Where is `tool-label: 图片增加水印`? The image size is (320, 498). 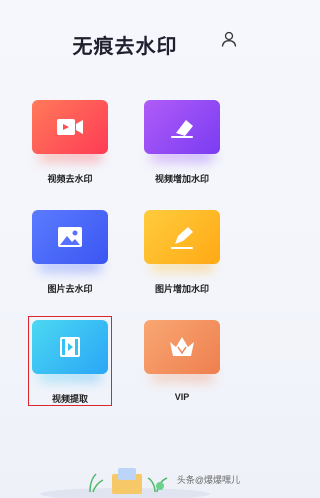
tool-label: 图片增加水印 is located at coordinates (181, 289).